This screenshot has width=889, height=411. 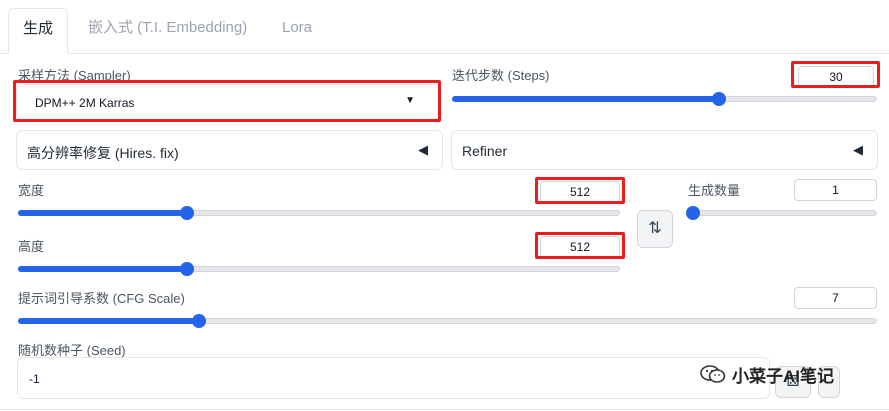 What do you see at coordinates (719, 99) in the screenshot?
I see `steps-slider-thumb` at bounding box center [719, 99].